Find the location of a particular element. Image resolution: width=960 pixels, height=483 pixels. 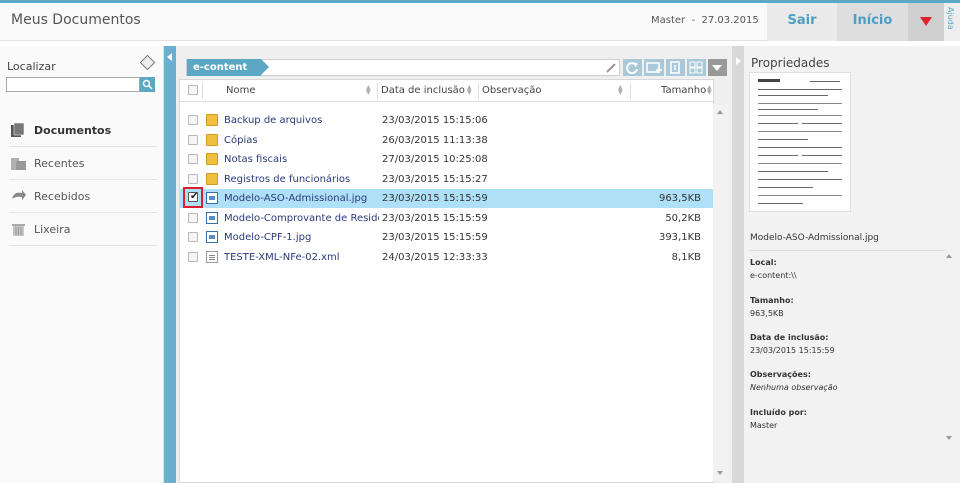

property-notes: Observações: Nenhuma observação is located at coordinates (794, 381).